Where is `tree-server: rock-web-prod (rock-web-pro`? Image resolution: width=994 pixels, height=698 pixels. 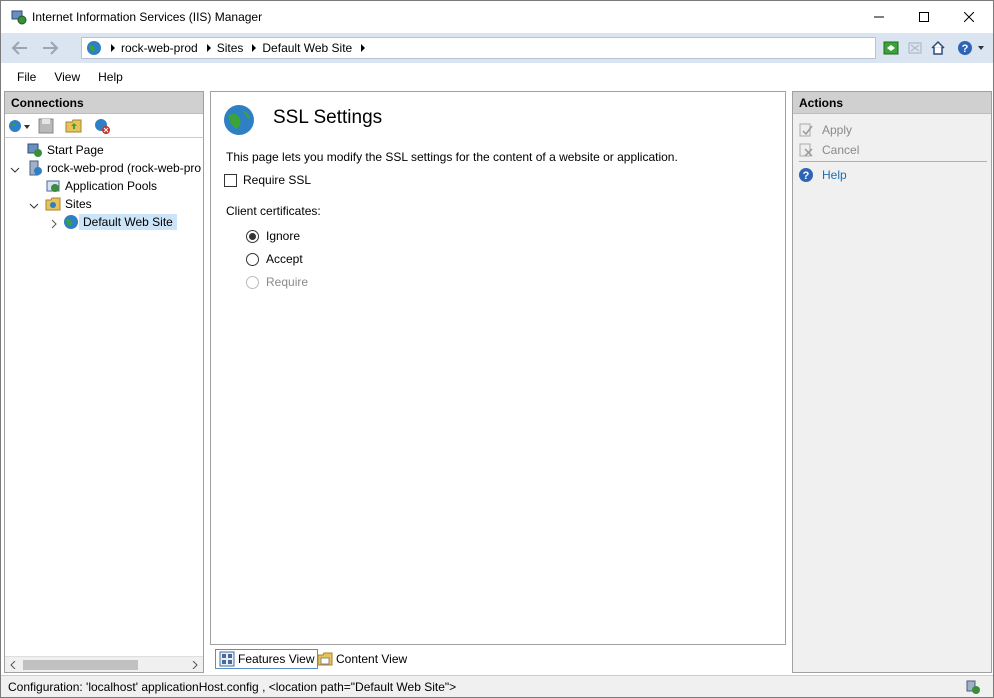
tree-server: rock-web-prod (rock-web-pro is located at coordinates (114, 168).